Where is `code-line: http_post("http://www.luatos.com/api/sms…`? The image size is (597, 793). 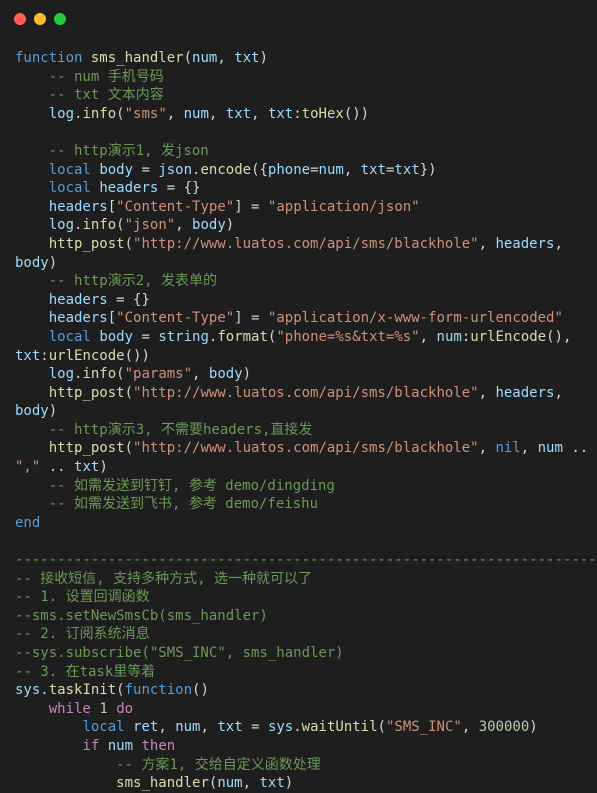 code-line: http_post("http://www.luatos.com/api/sms… is located at coordinates (305, 448).